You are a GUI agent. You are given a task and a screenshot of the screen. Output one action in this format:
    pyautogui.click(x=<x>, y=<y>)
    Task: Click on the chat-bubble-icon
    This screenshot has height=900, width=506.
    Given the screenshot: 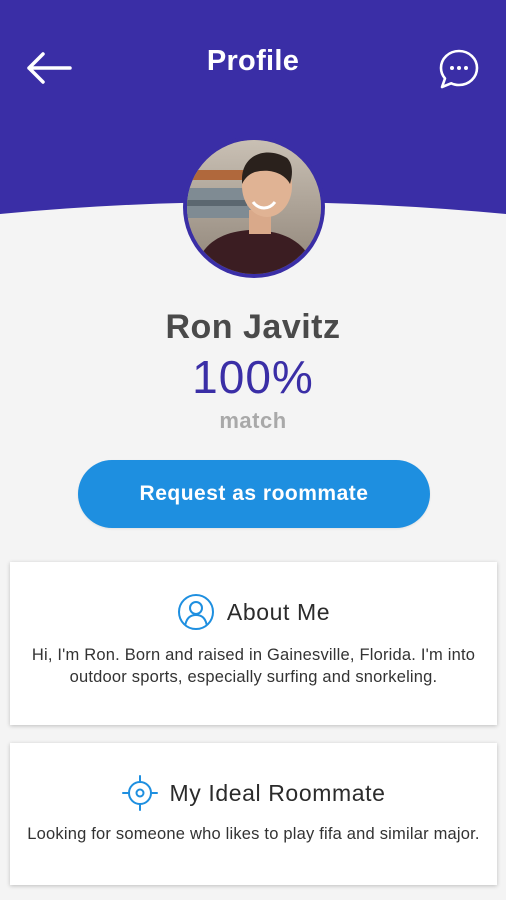 What is the action you would take?
    pyautogui.click(x=459, y=69)
    